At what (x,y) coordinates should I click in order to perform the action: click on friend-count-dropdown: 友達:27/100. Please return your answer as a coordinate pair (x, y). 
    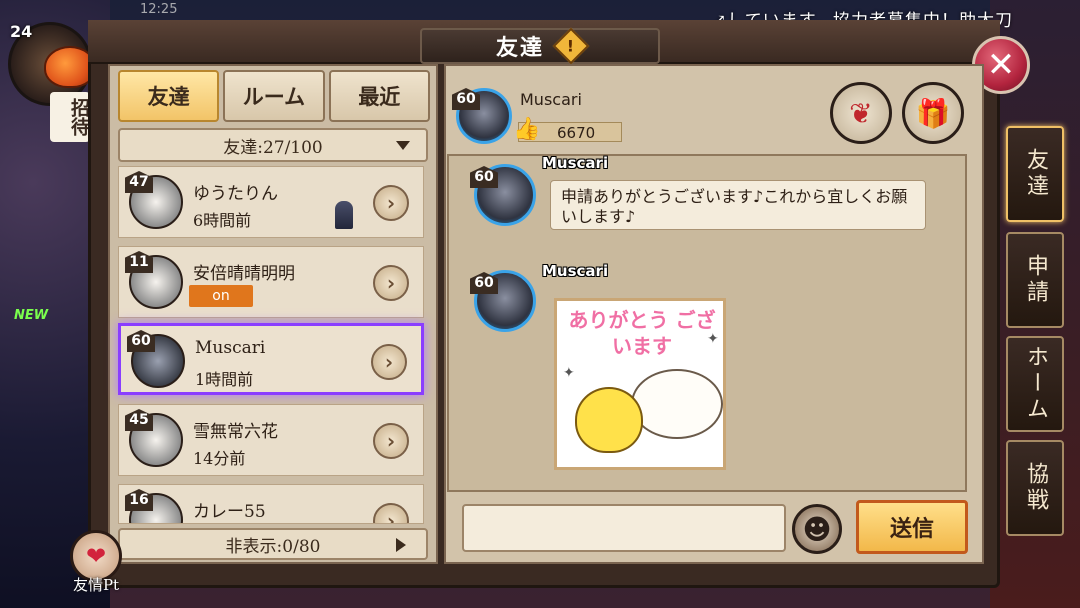
    Looking at the image, I should click on (273, 145).